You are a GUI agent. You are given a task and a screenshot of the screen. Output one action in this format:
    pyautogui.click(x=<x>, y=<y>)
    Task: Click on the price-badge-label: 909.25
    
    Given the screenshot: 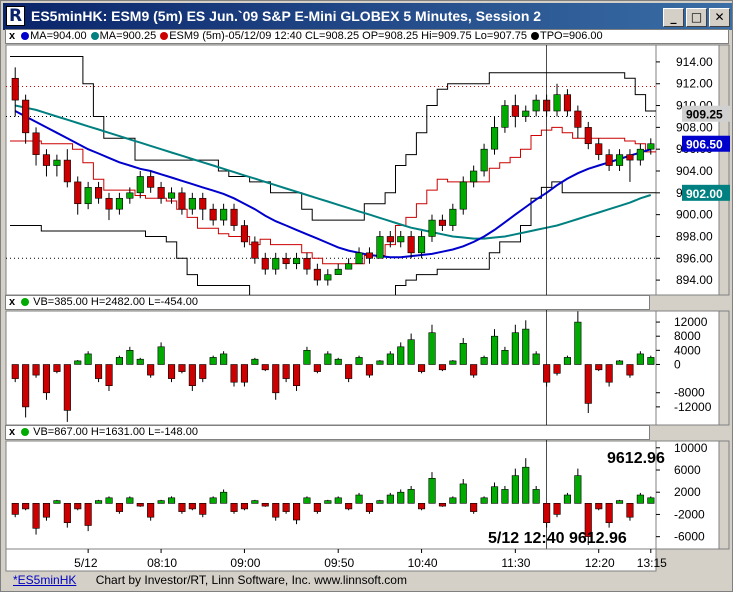 What is the action you would take?
    pyautogui.click(x=704, y=115)
    